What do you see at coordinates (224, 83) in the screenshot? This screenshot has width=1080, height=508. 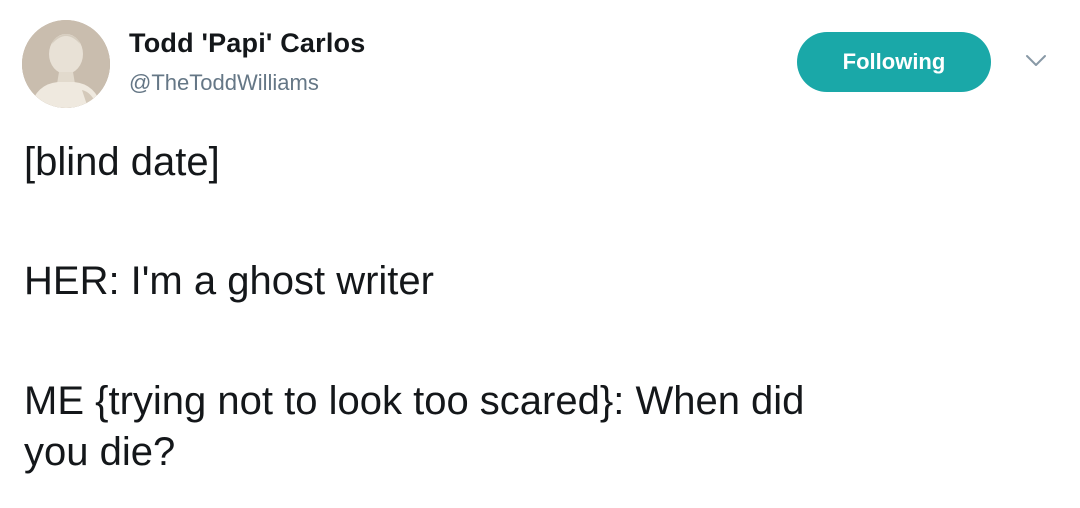 I see `user-handle: @TheToddWilliams` at bounding box center [224, 83].